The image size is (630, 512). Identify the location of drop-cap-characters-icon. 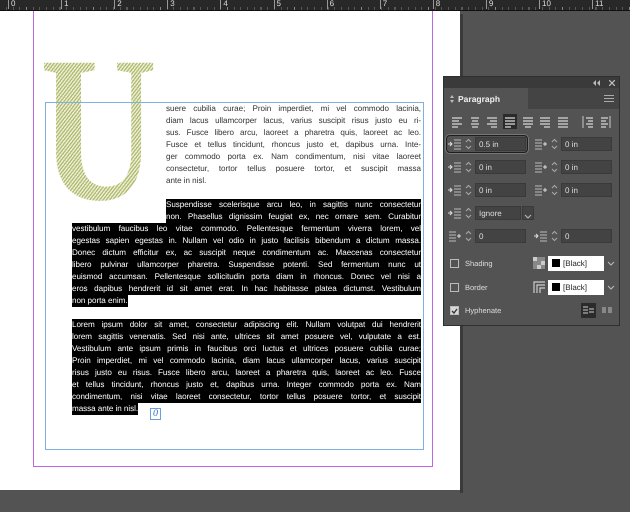
(541, 236).